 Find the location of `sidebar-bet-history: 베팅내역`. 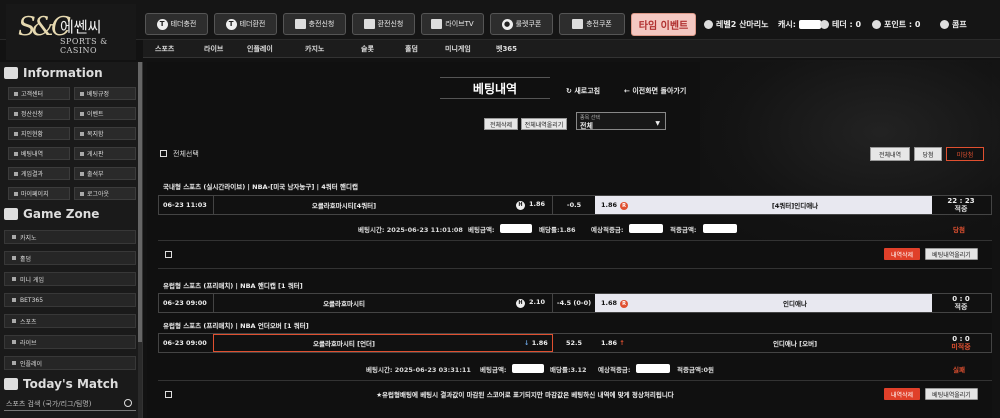

sidebar-bet-history: 베팅내역 is located at coordinates (39, 153).